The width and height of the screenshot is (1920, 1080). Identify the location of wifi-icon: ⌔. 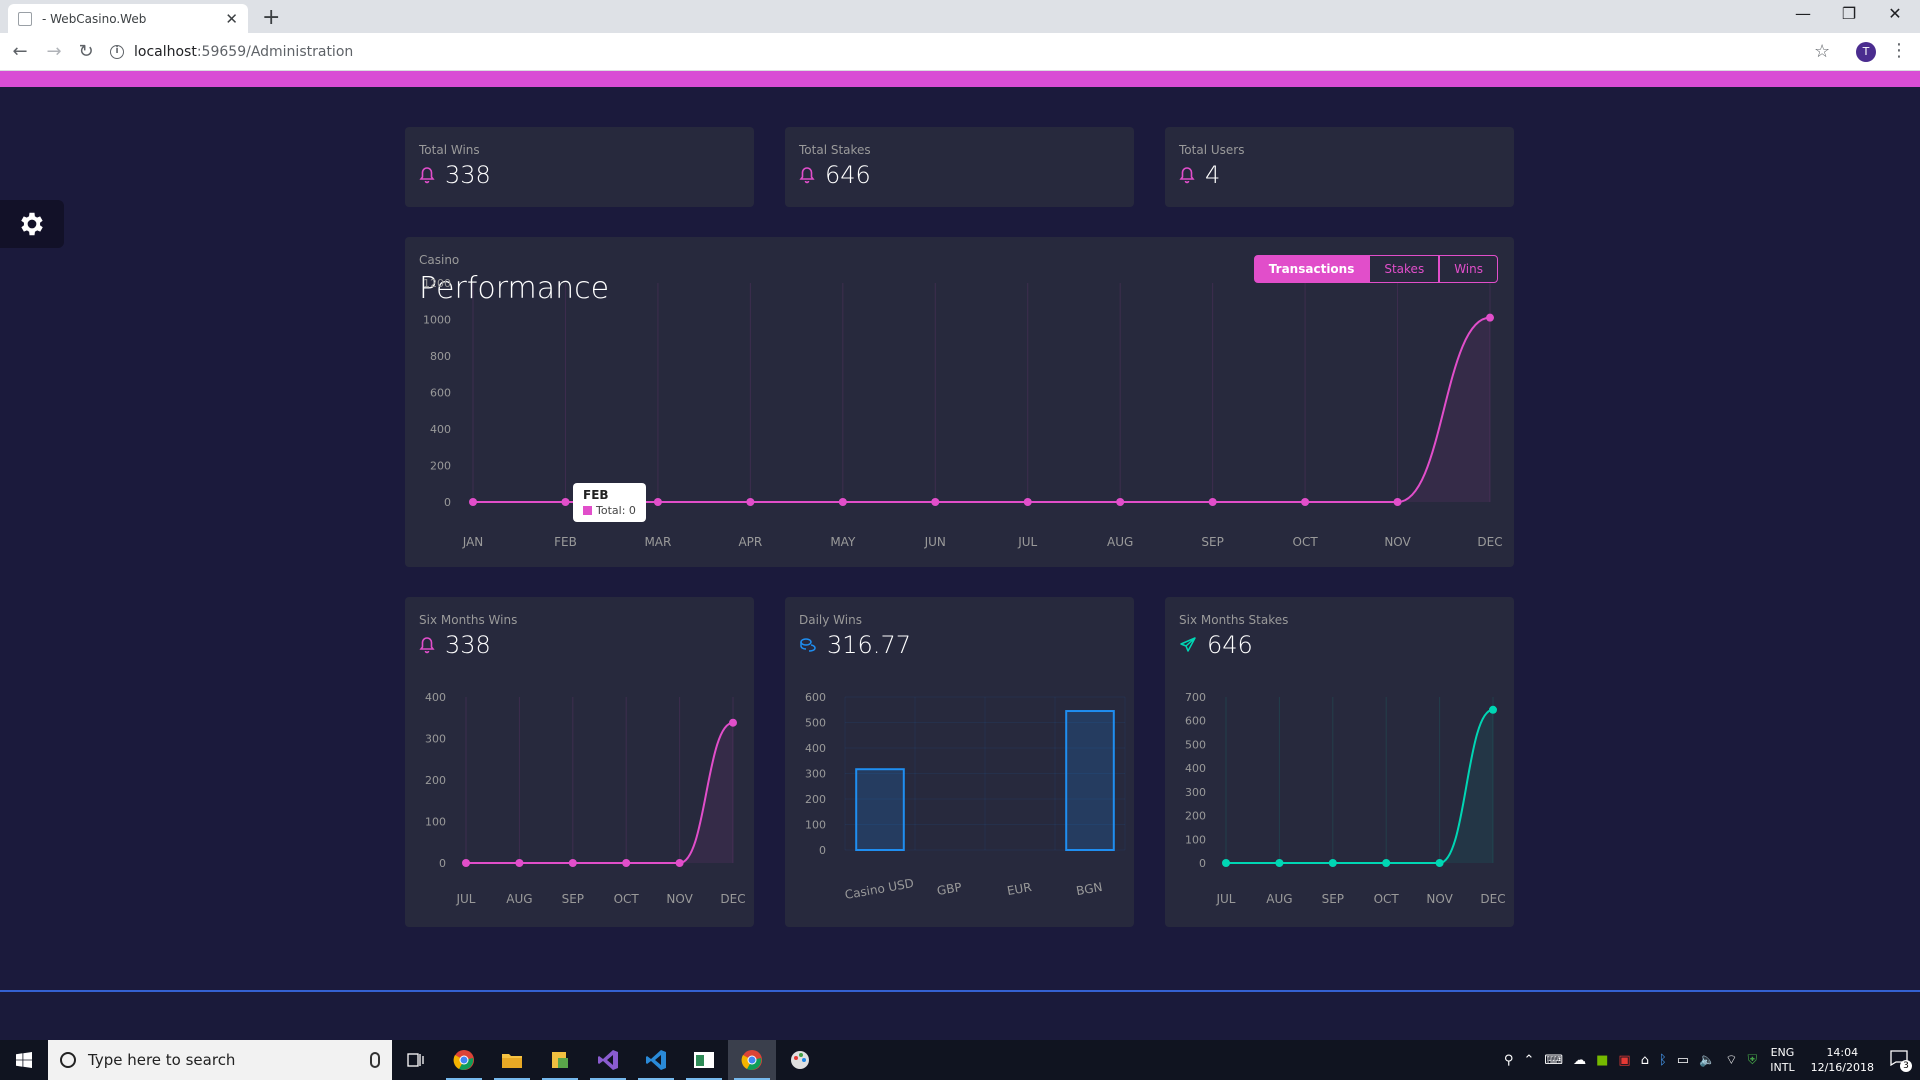
(1731, 1060).